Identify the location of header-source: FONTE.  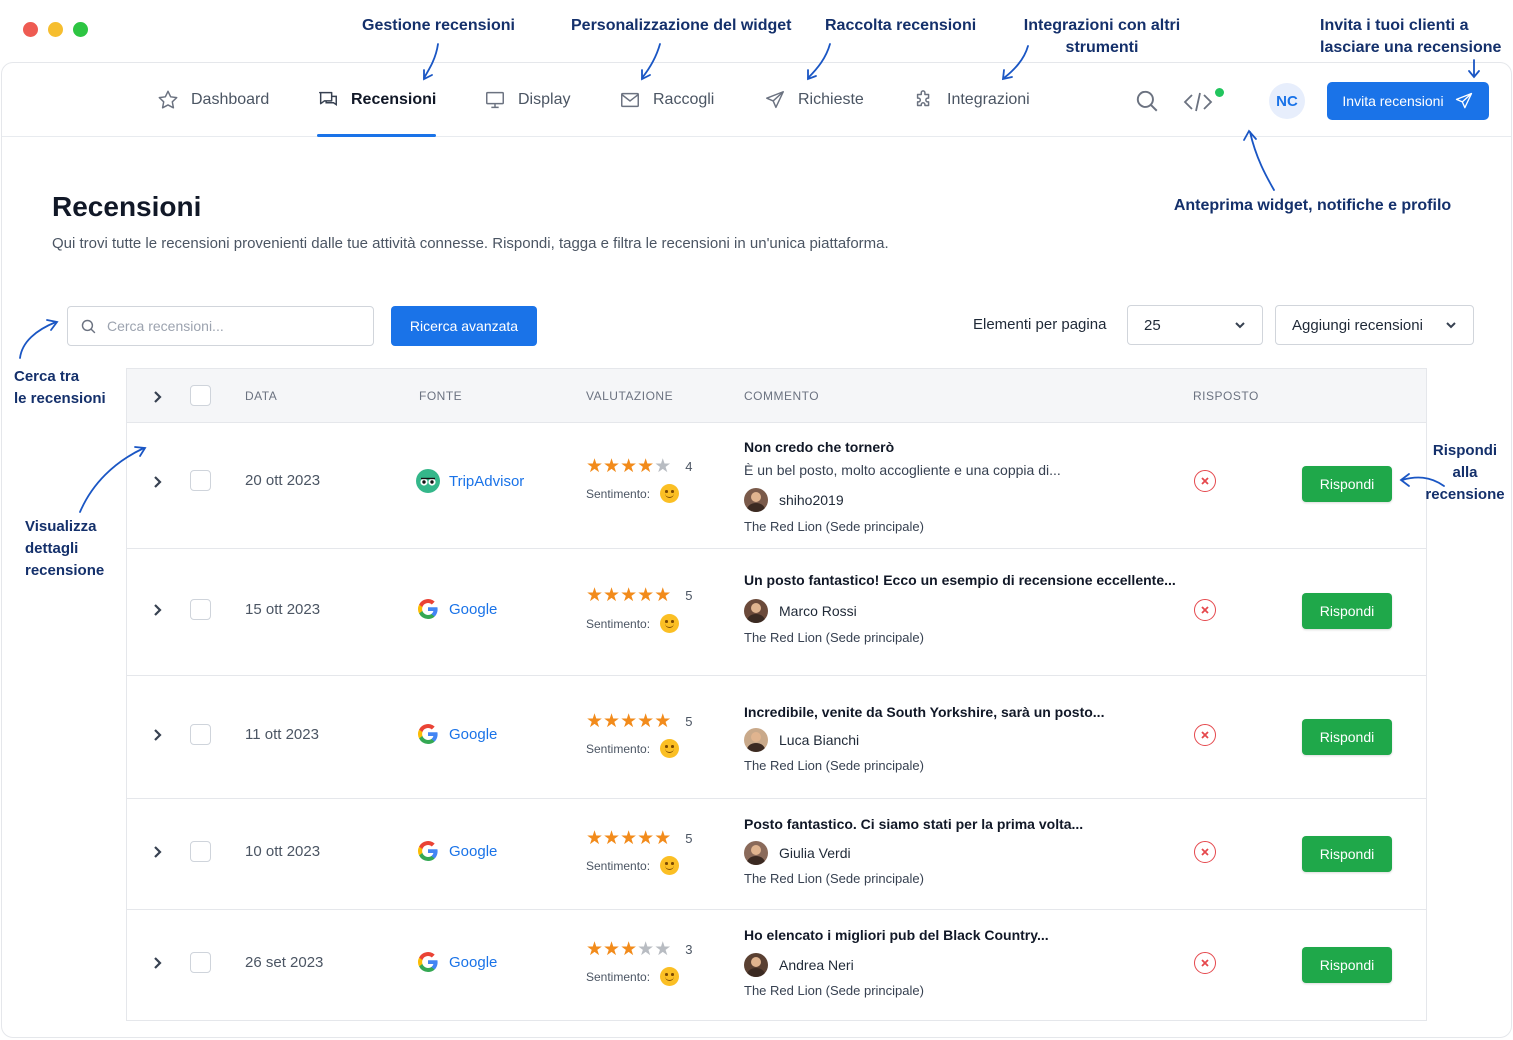
(440, 396).